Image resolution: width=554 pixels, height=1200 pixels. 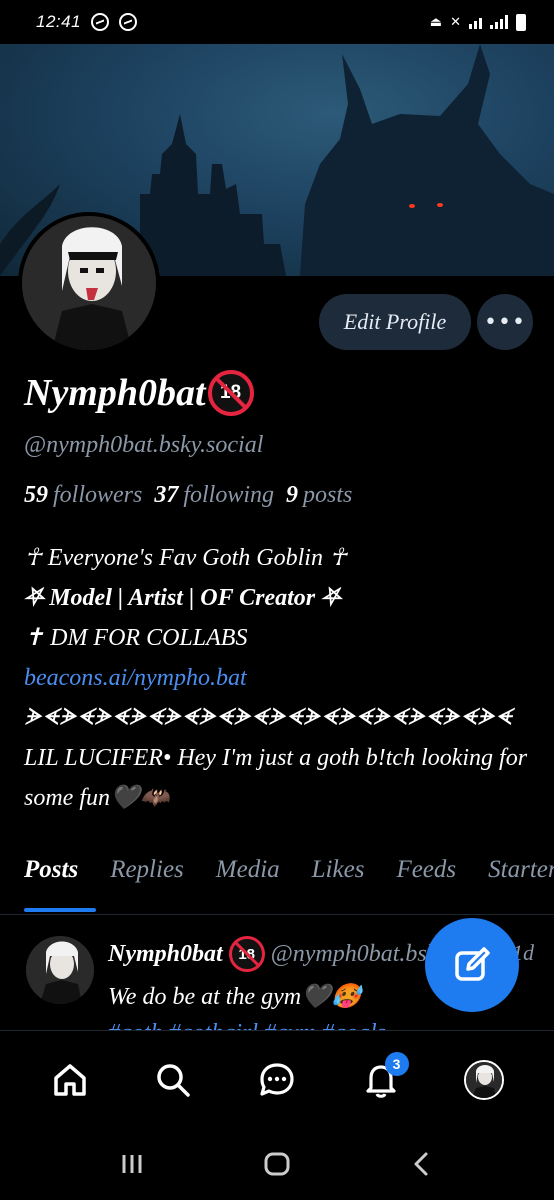 I want to click on following-label: following, so click(x=229, y=495).